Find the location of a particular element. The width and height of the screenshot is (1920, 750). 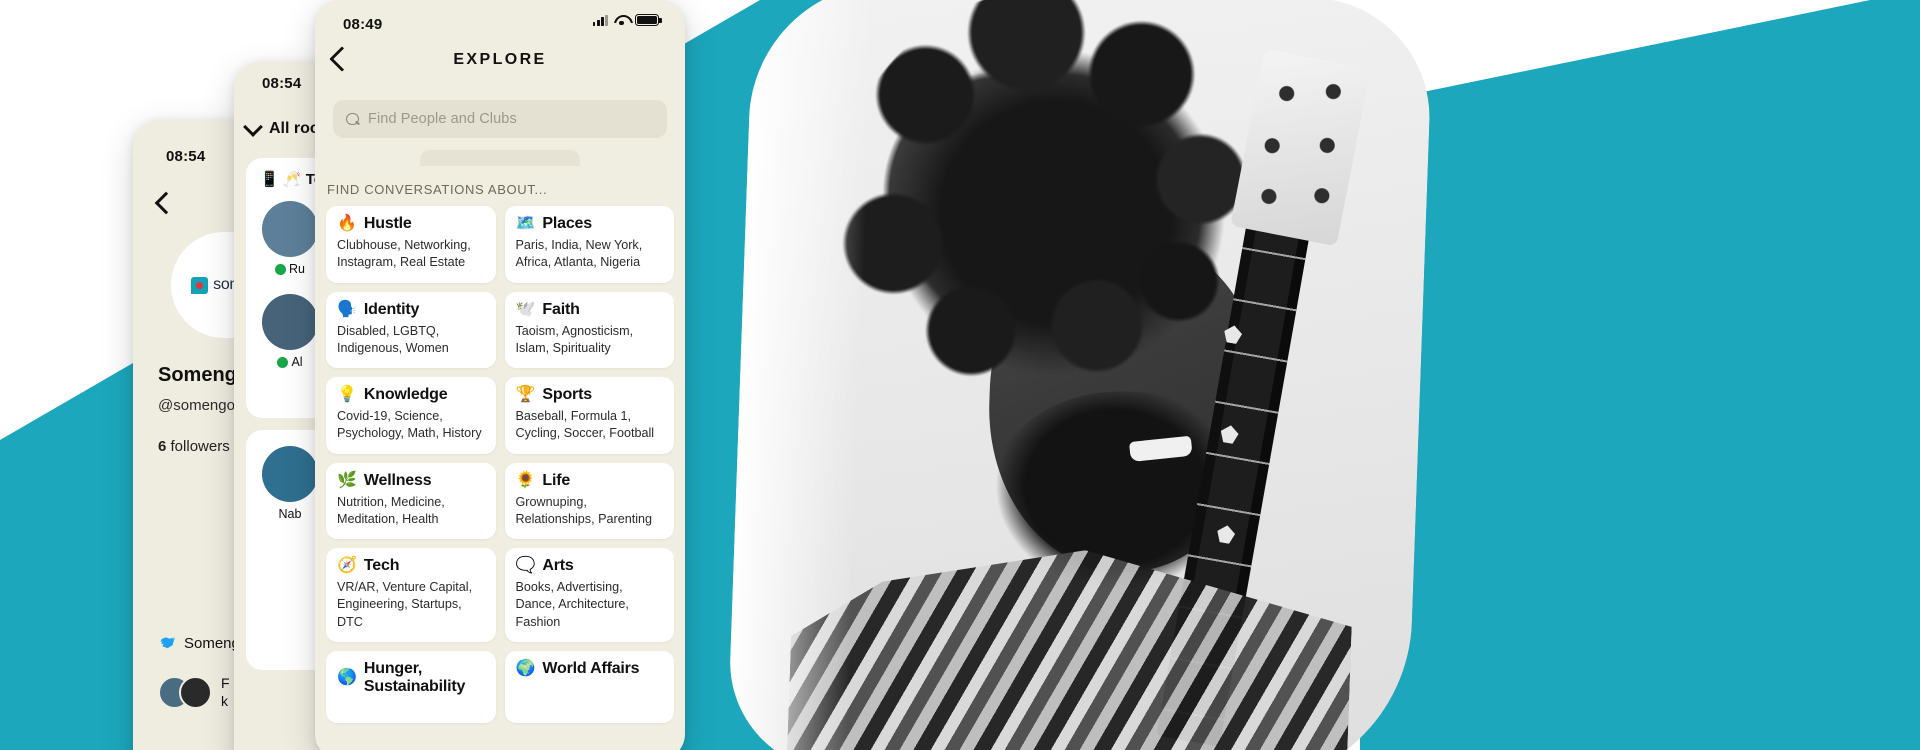

participant-name: Al is located at coordinates (297, 362).